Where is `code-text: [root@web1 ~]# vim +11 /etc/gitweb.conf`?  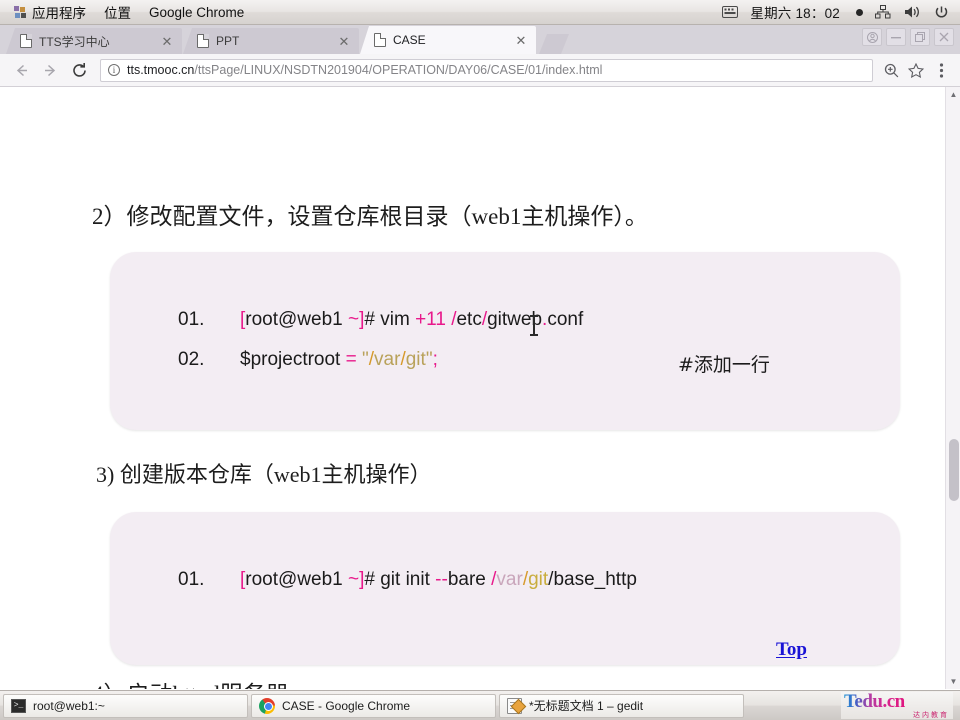
code-text: [root@web1 ~]# vim +11 /etc/gitweb.conf is located at coordinates (411, 320).